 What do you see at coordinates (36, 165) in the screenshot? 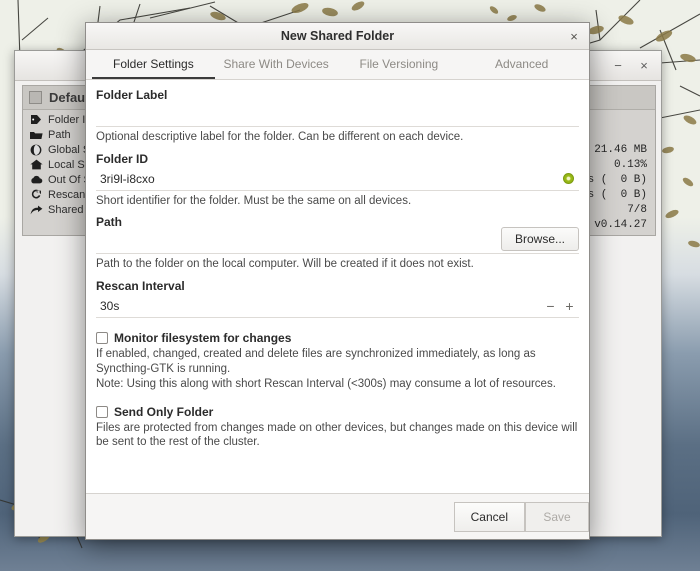
I see `home-icon` at bounding box center [36, 165].